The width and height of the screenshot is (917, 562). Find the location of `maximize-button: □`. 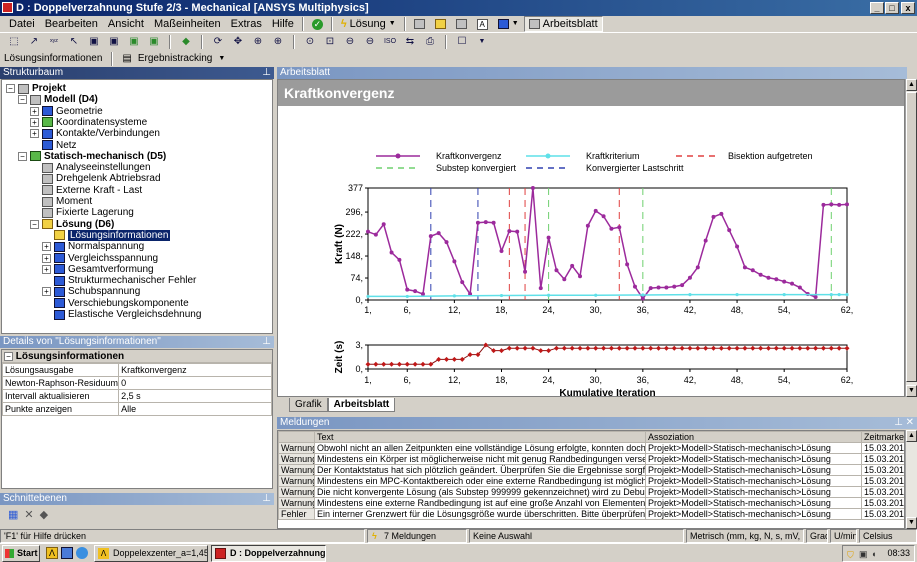

maximize-button: □ is located at coordinates (892, 8).